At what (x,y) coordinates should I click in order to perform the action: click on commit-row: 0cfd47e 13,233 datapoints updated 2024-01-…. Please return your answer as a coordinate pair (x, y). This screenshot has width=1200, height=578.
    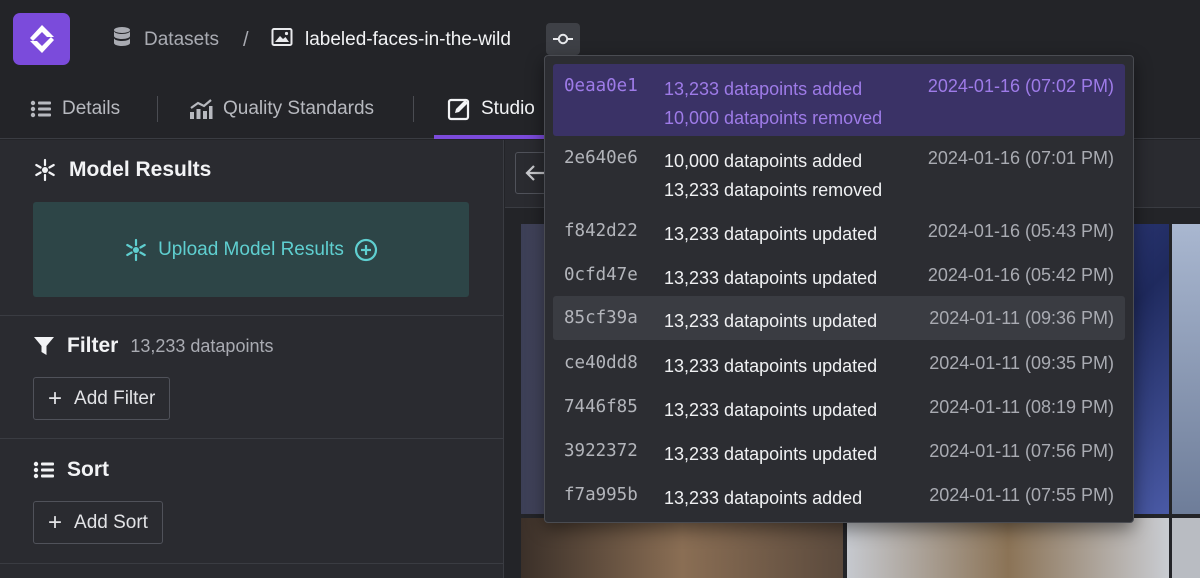
    Looking at the image, I should click on (839, 275).